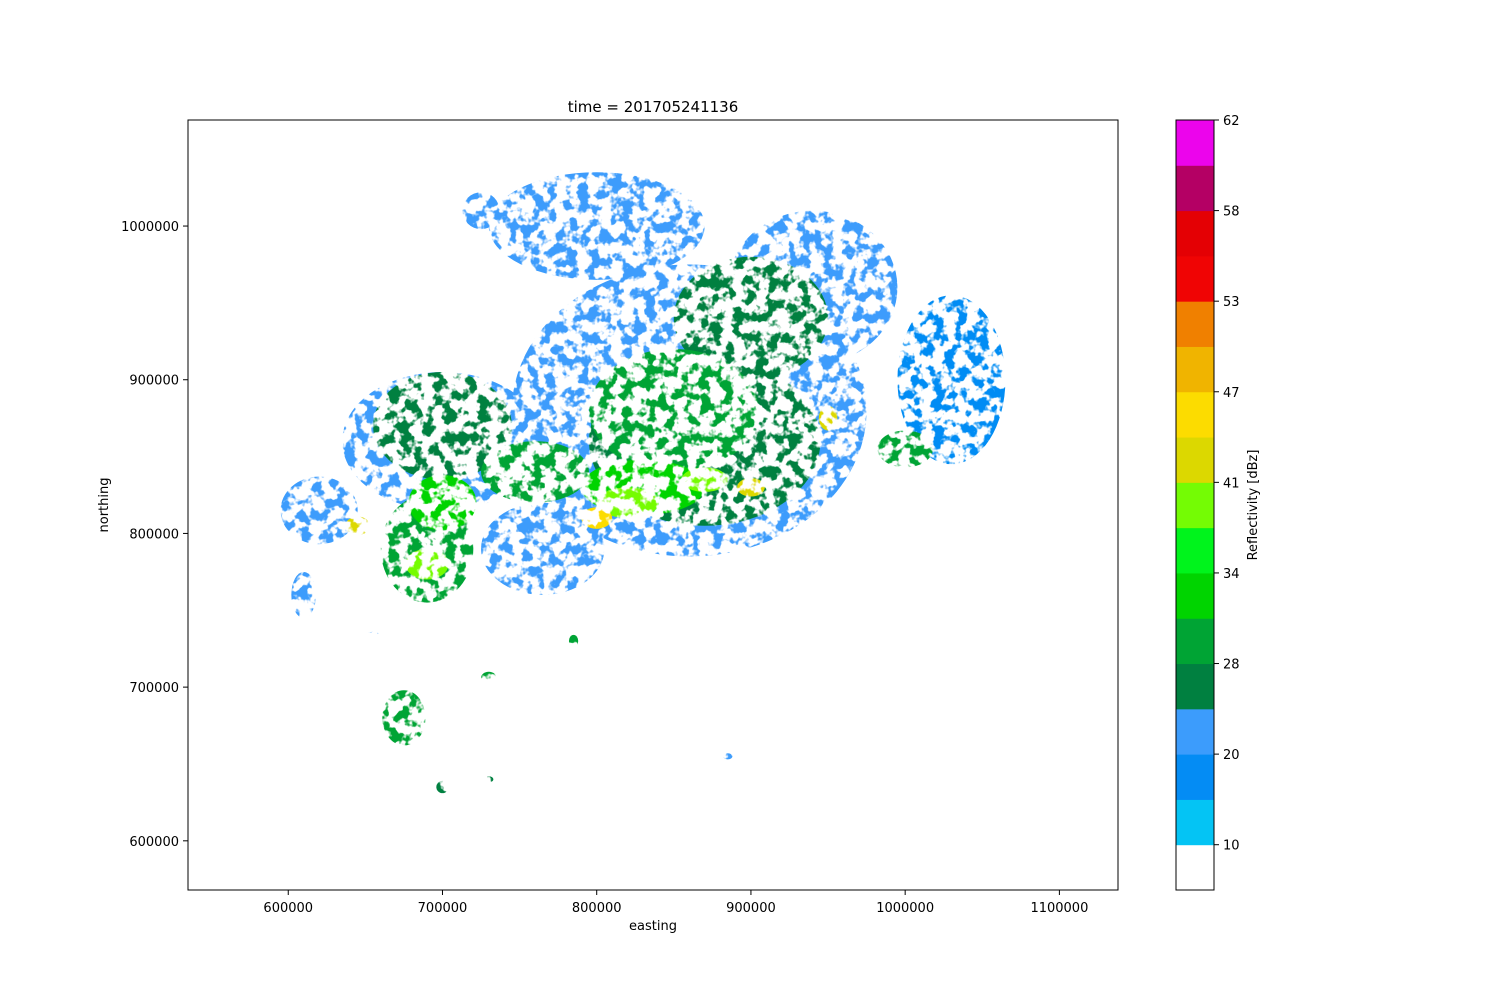 The image size is (1500, 1000). I want to click on colorbar-tick-label: 47, so click(1231, 393).